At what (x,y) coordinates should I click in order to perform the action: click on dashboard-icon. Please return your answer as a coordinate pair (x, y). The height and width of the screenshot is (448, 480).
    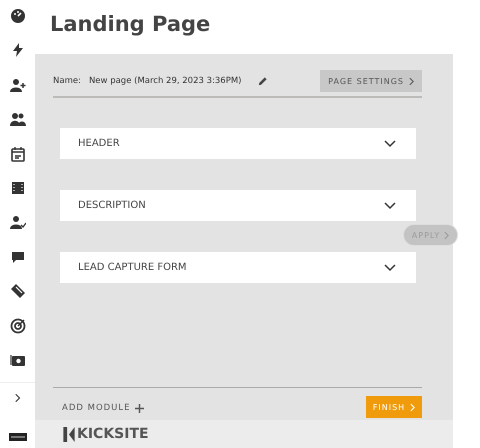
    Looking at the image, I should click on (18, 16).